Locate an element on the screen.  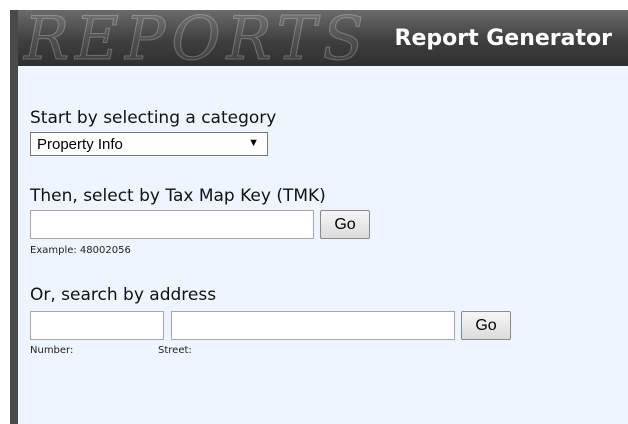
tmk-go-button: Go is located at coordinates (345, 224).